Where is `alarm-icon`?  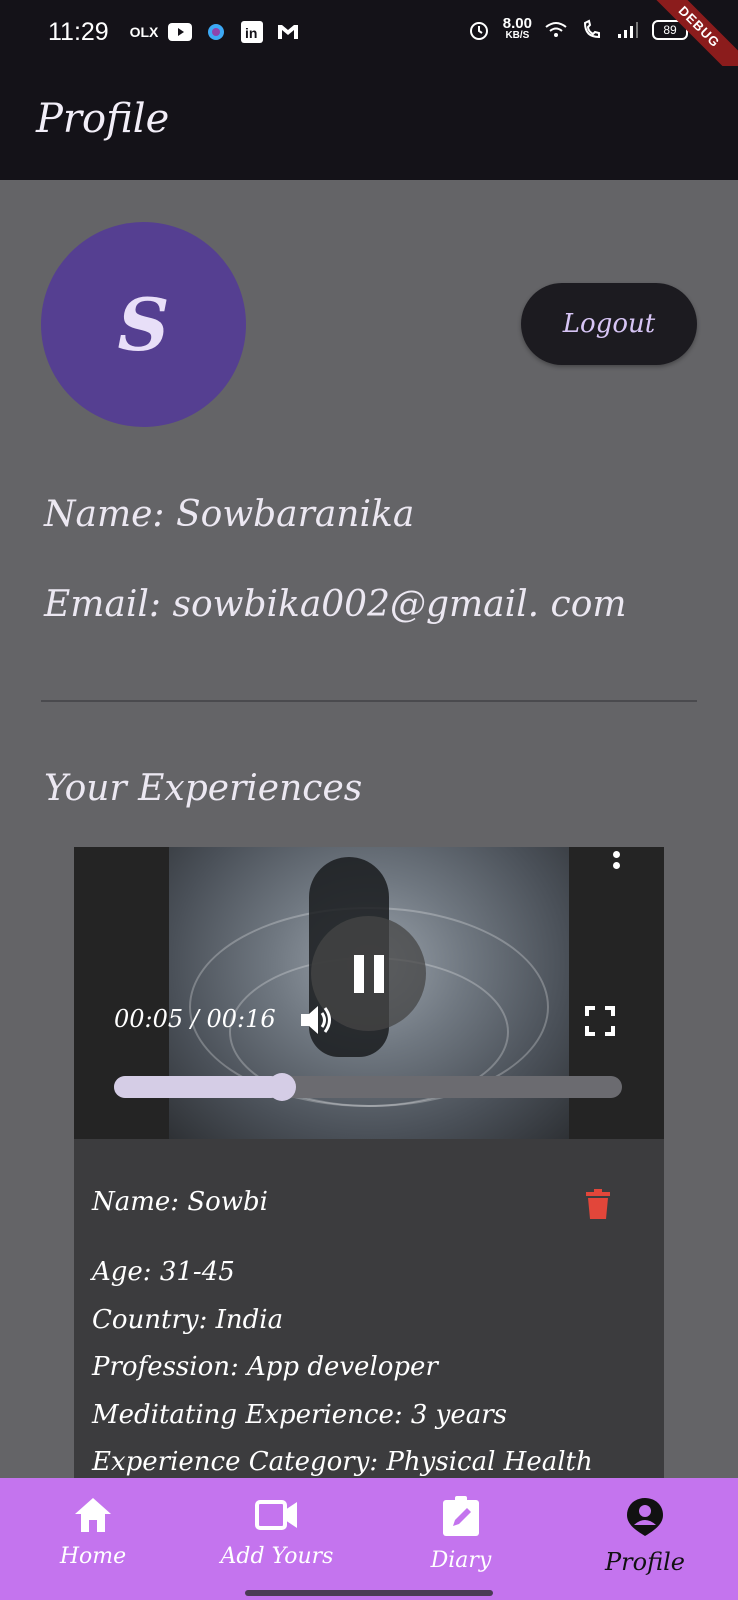
alarm-icon is located at coordinates (479, 30).